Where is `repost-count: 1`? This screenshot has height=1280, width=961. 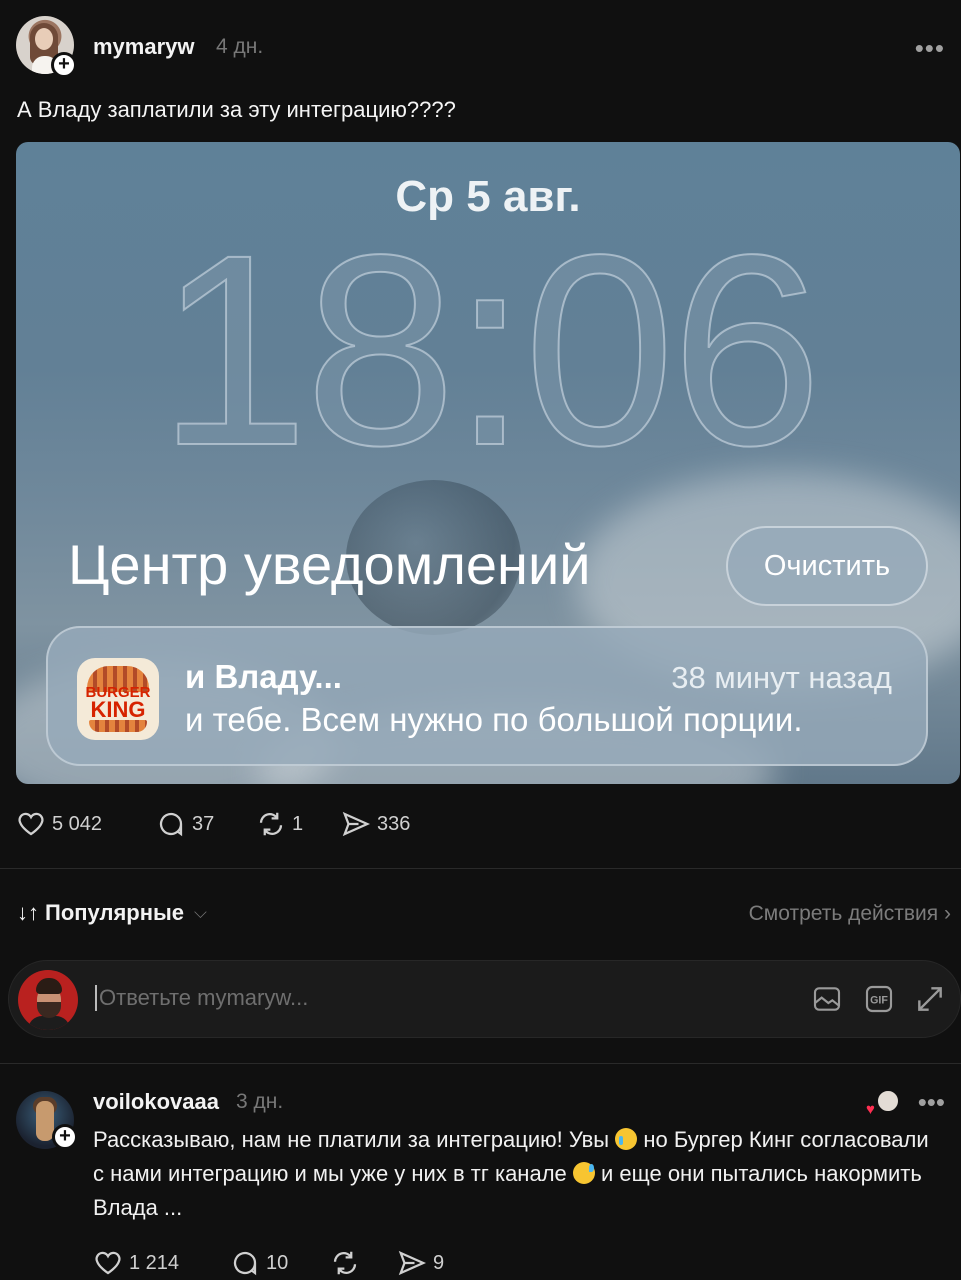
repost-count: 1 is located at coordinates (298, 823).